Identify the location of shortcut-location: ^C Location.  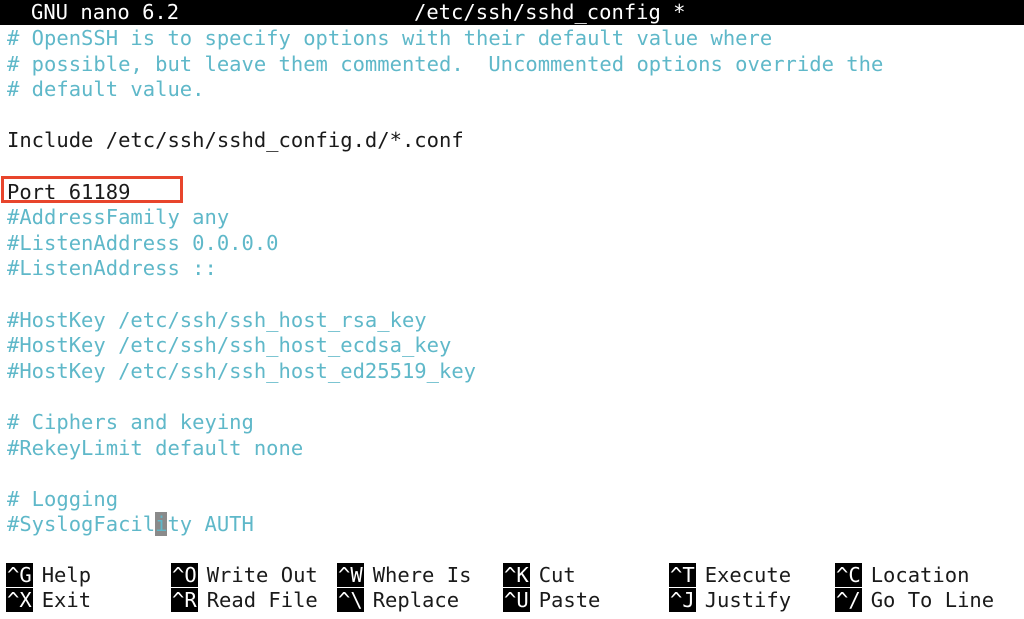
(902, 575).